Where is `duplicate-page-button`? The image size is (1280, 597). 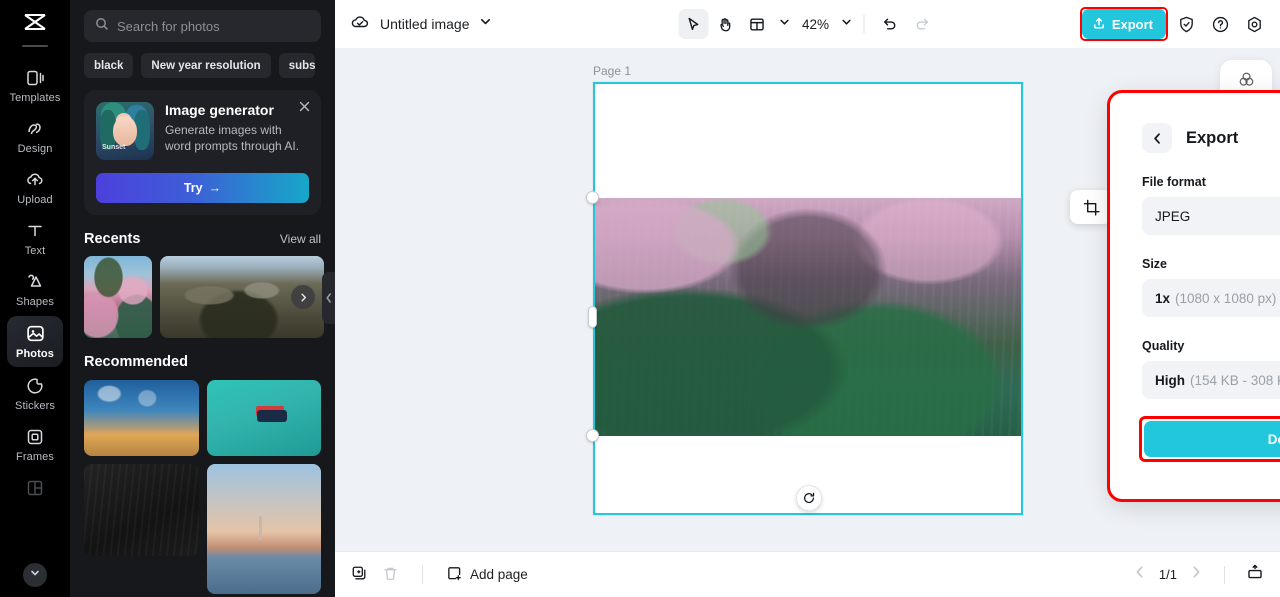
duplicate-page-button is located at coordinates (359, 575).